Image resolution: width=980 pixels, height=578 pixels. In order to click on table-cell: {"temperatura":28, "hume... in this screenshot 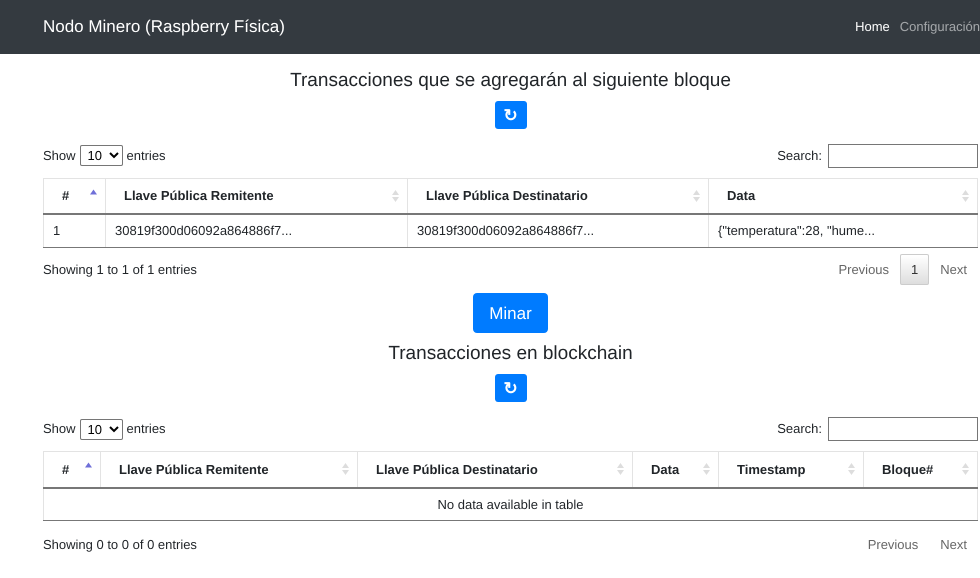, I will do `click(843, 231)`.